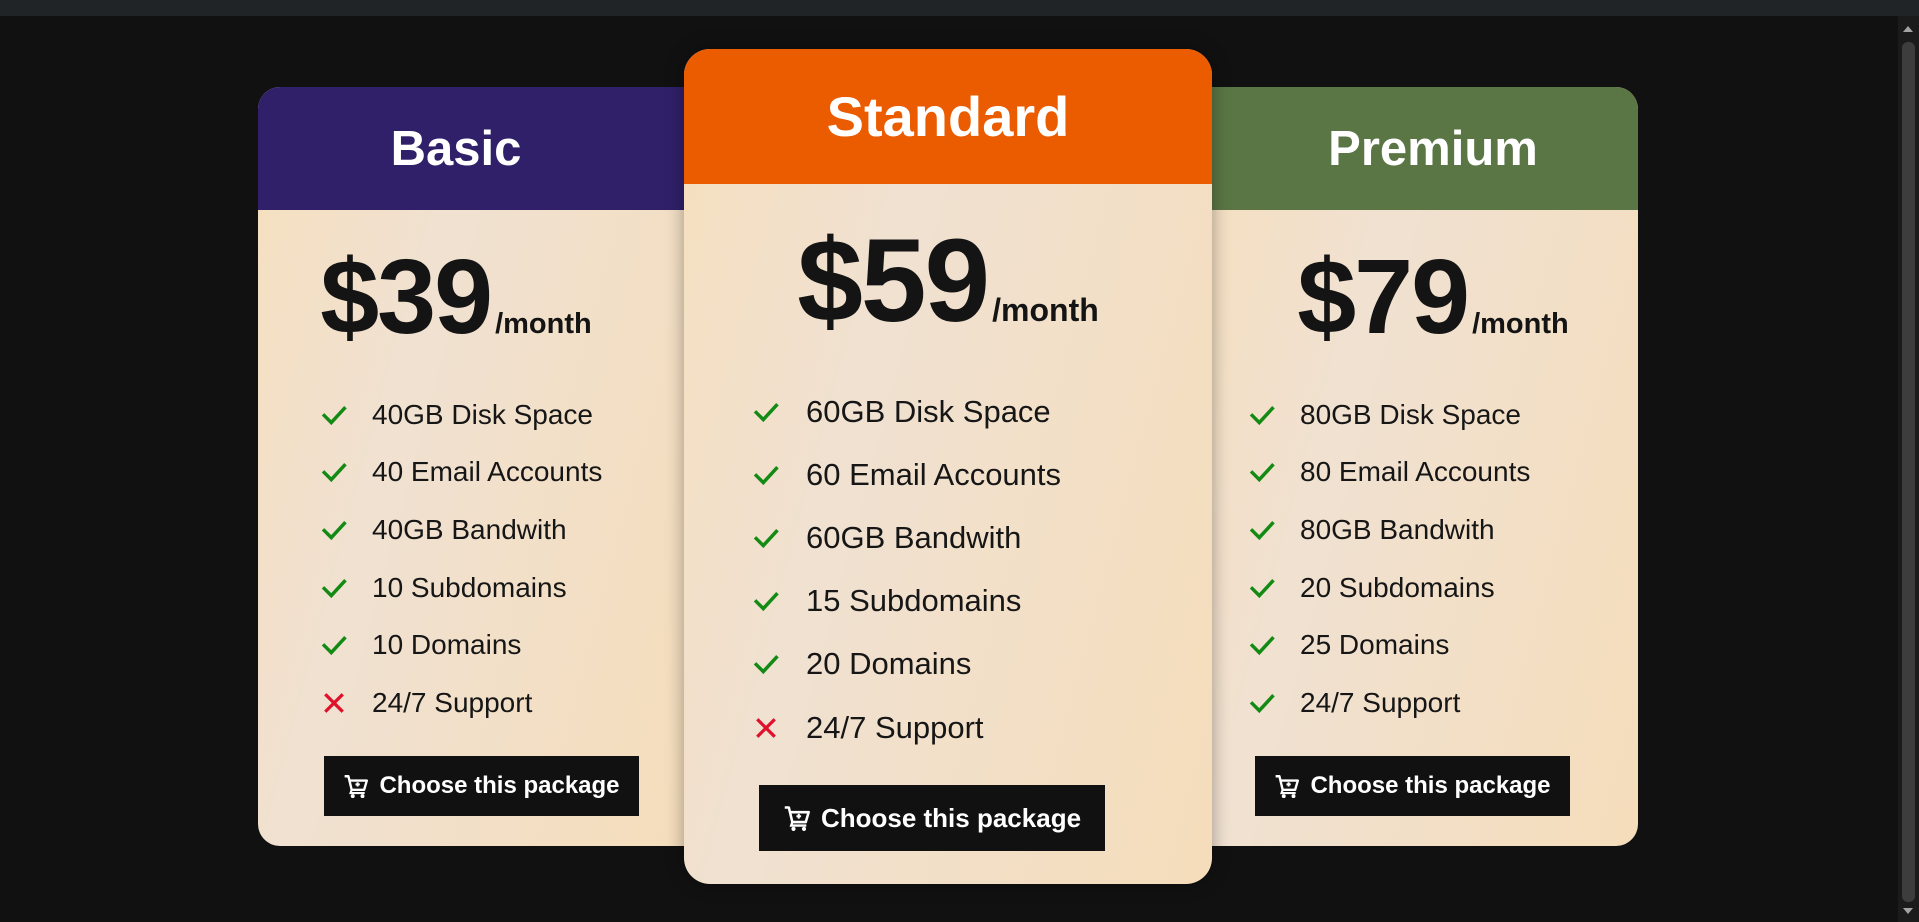  I want to click on price-amount: $39, so click(406, 297).